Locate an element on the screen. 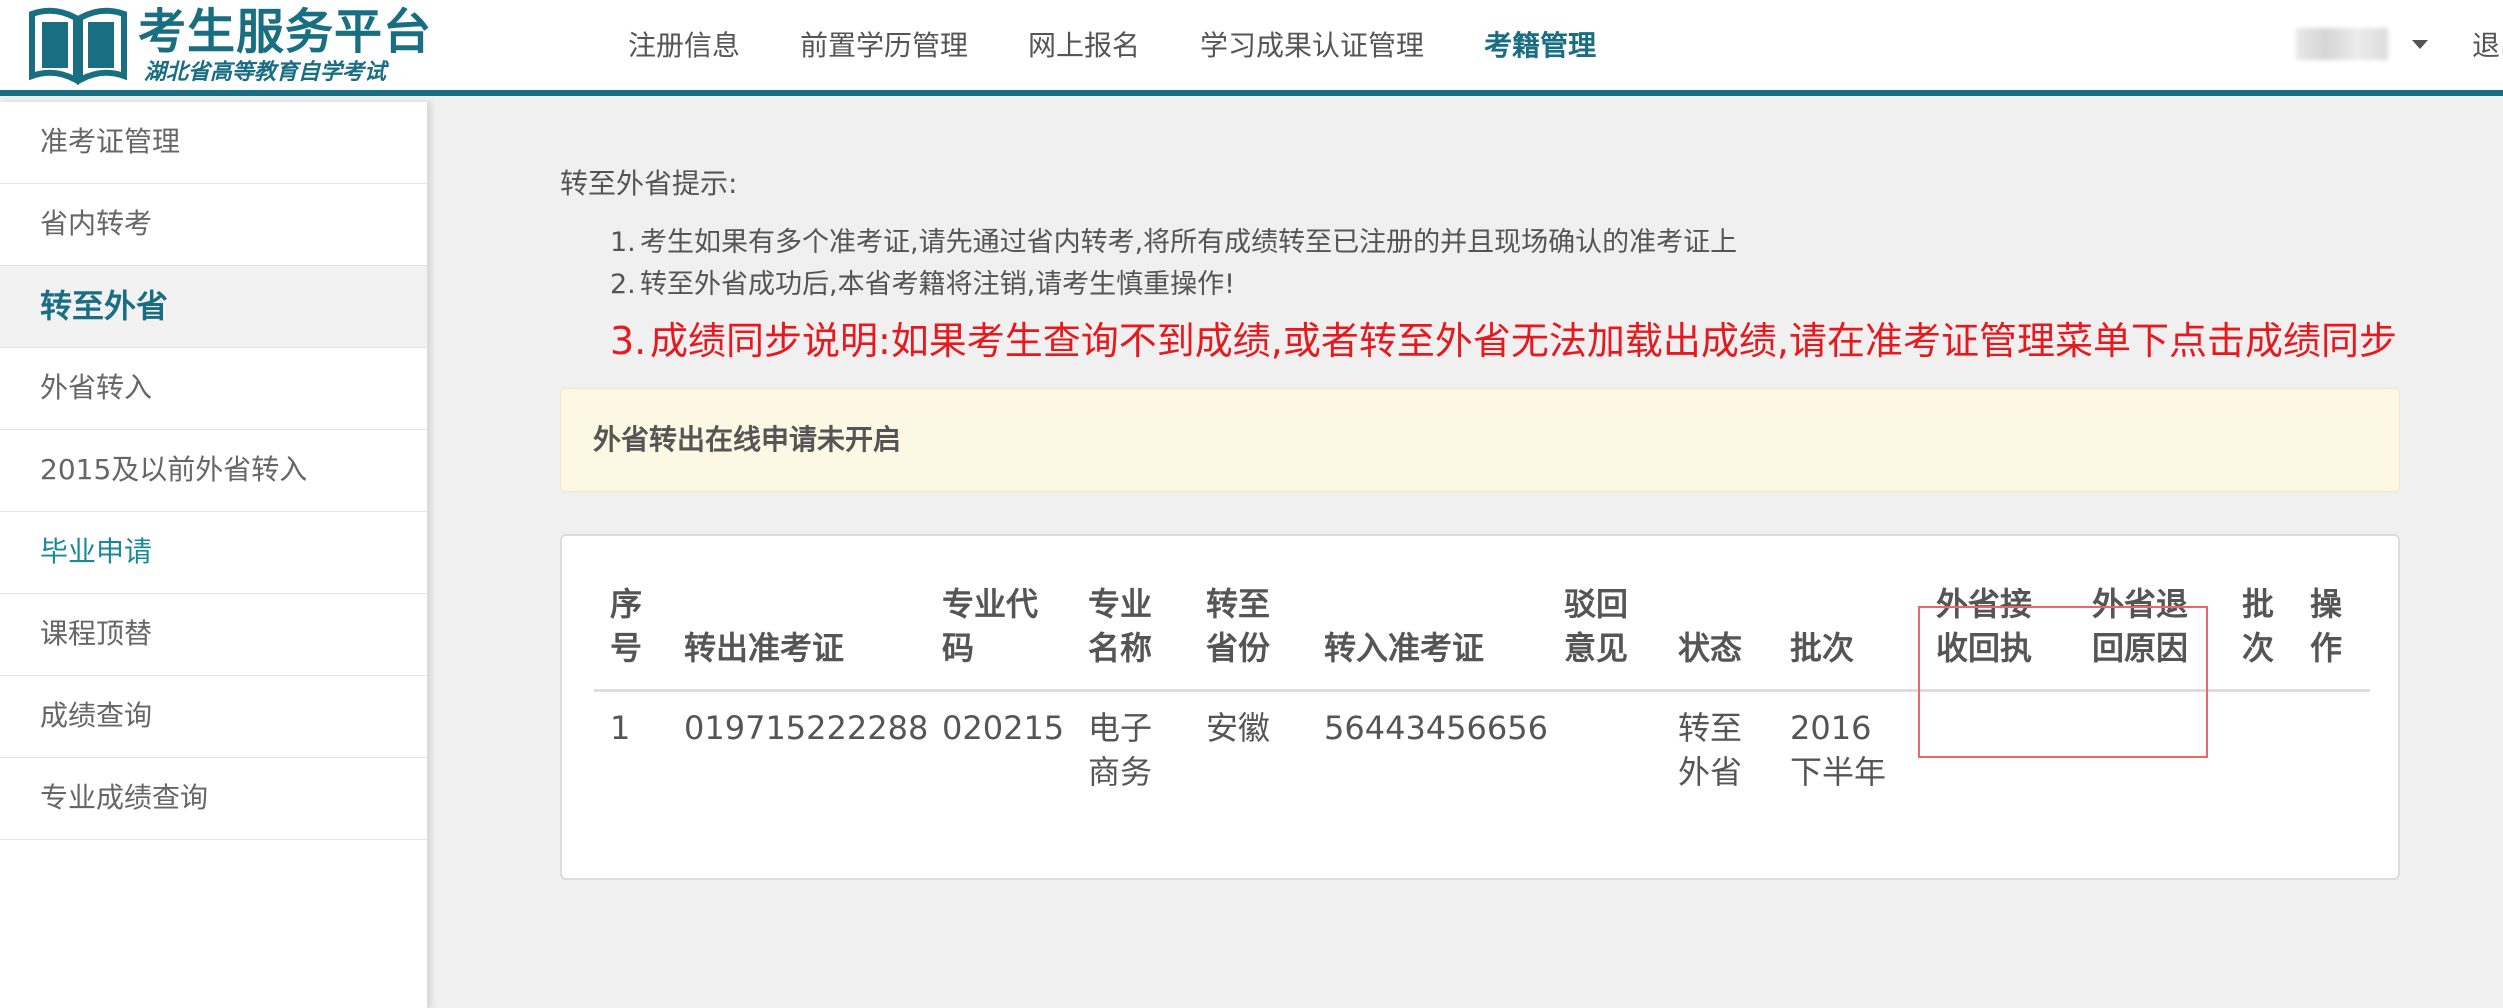 The width and height of the screenshot is (2503, 1008). col-seq: 序号 is located at coordinates (626, 626).